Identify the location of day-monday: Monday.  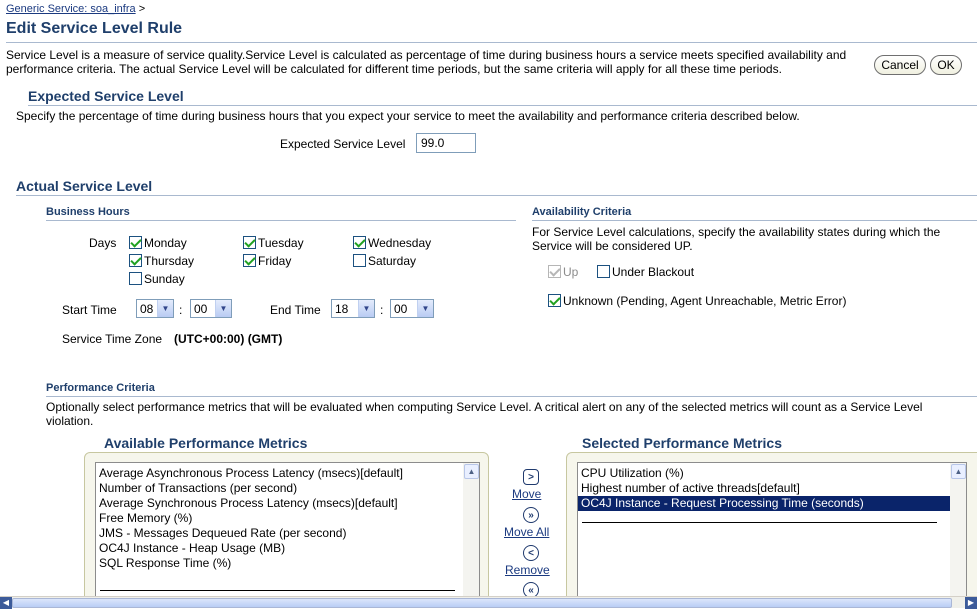
(158, 243).